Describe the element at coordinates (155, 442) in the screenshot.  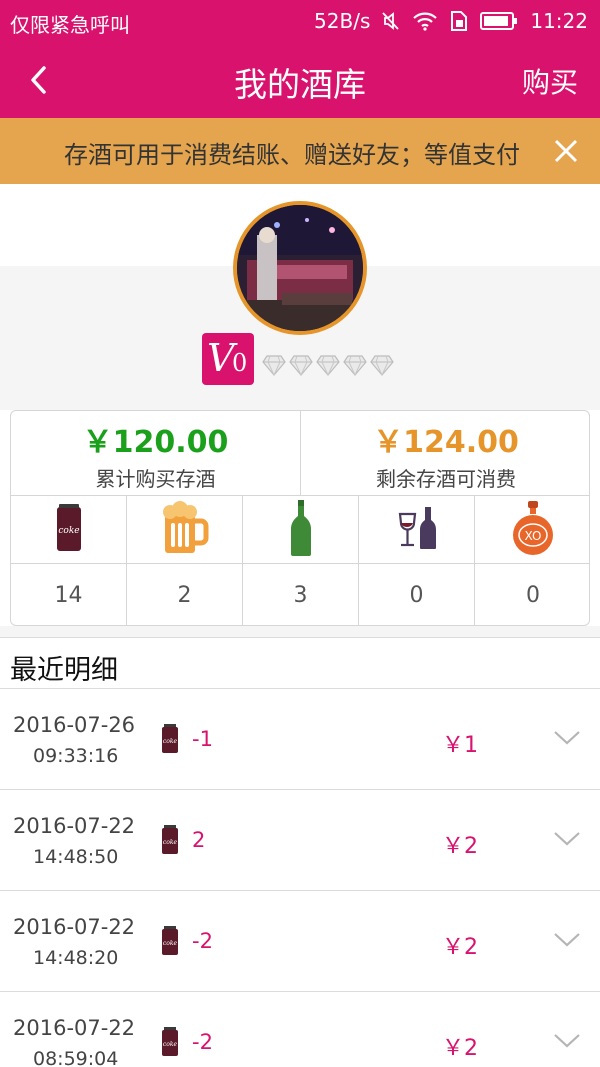
I see `total-purchased-amount: ￥120.00` at that location.